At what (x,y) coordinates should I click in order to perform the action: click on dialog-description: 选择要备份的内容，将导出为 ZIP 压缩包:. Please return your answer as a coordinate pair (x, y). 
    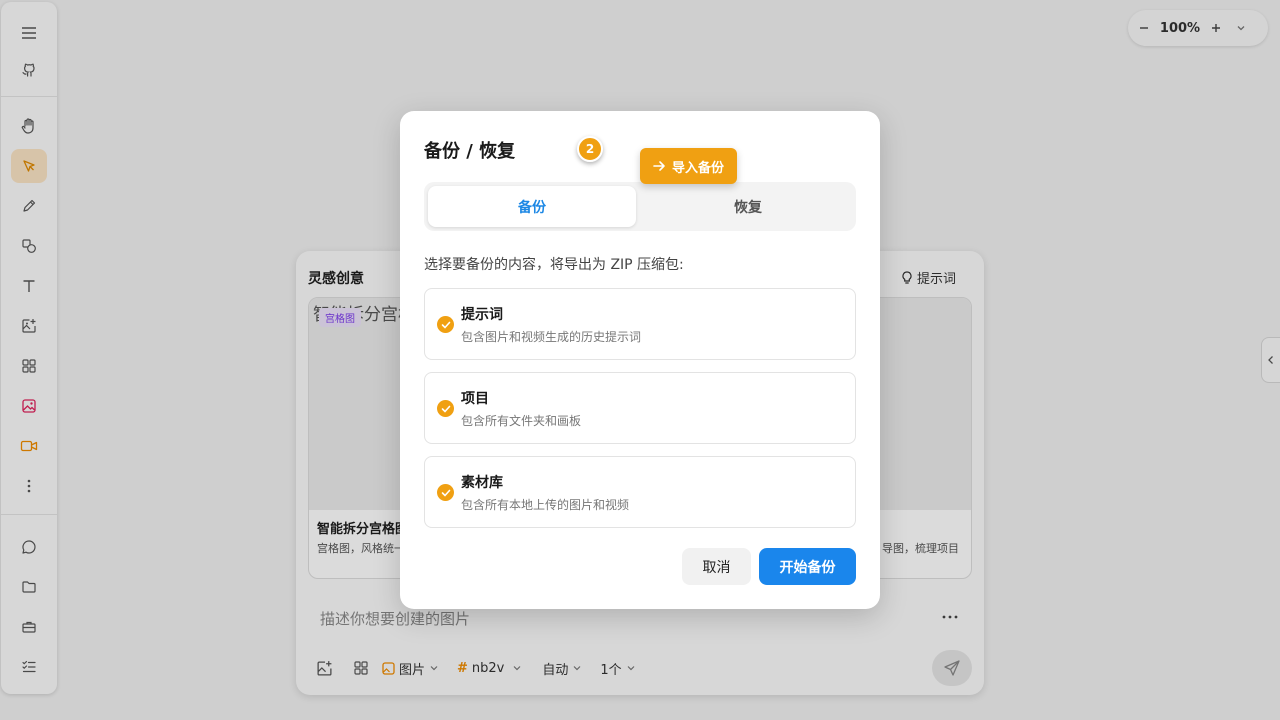
    Looking at the image, I should click on (554, 265).